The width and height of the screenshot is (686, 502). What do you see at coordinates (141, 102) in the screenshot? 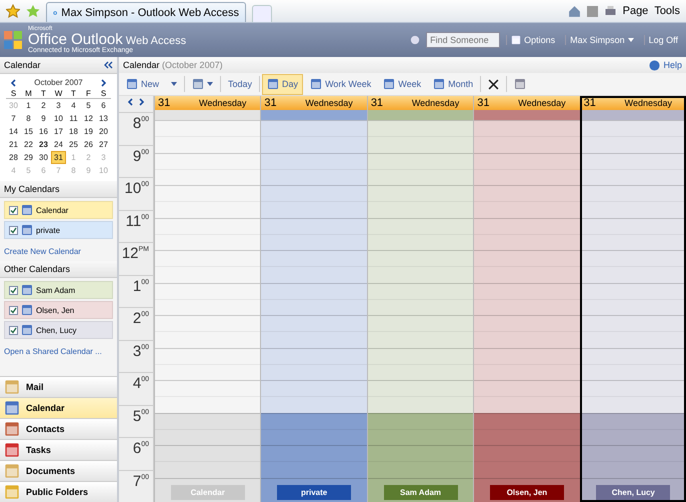
I see `next-day-icon` at bounding box center [141, 102].